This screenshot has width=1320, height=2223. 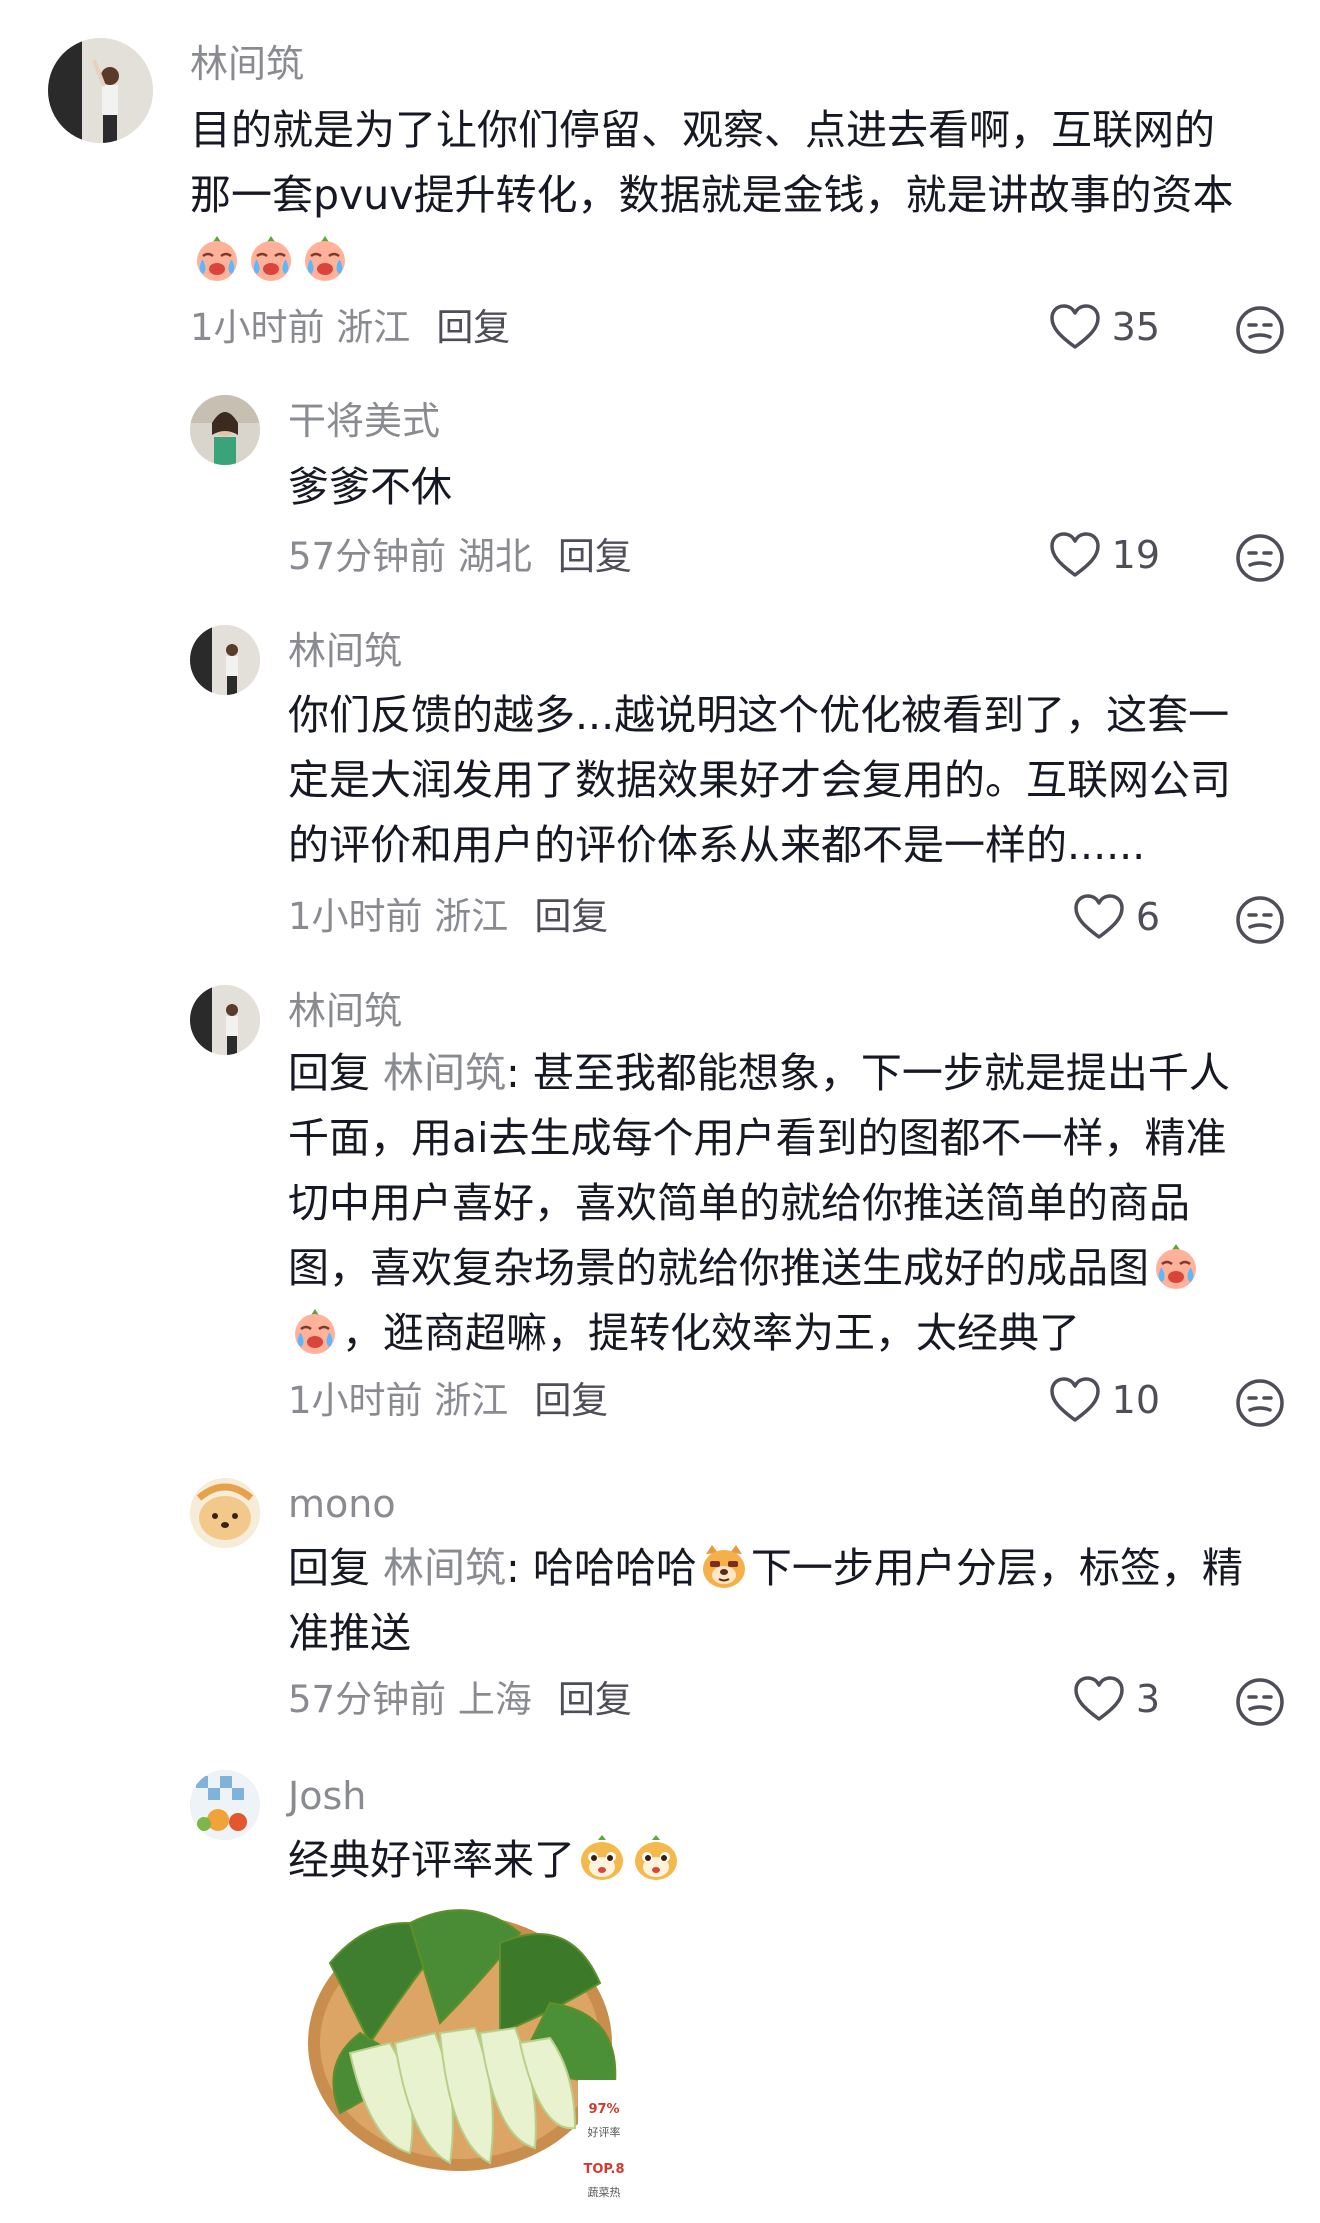 I want to click on badge-label: 好评率, so click(x=604, y=2132).